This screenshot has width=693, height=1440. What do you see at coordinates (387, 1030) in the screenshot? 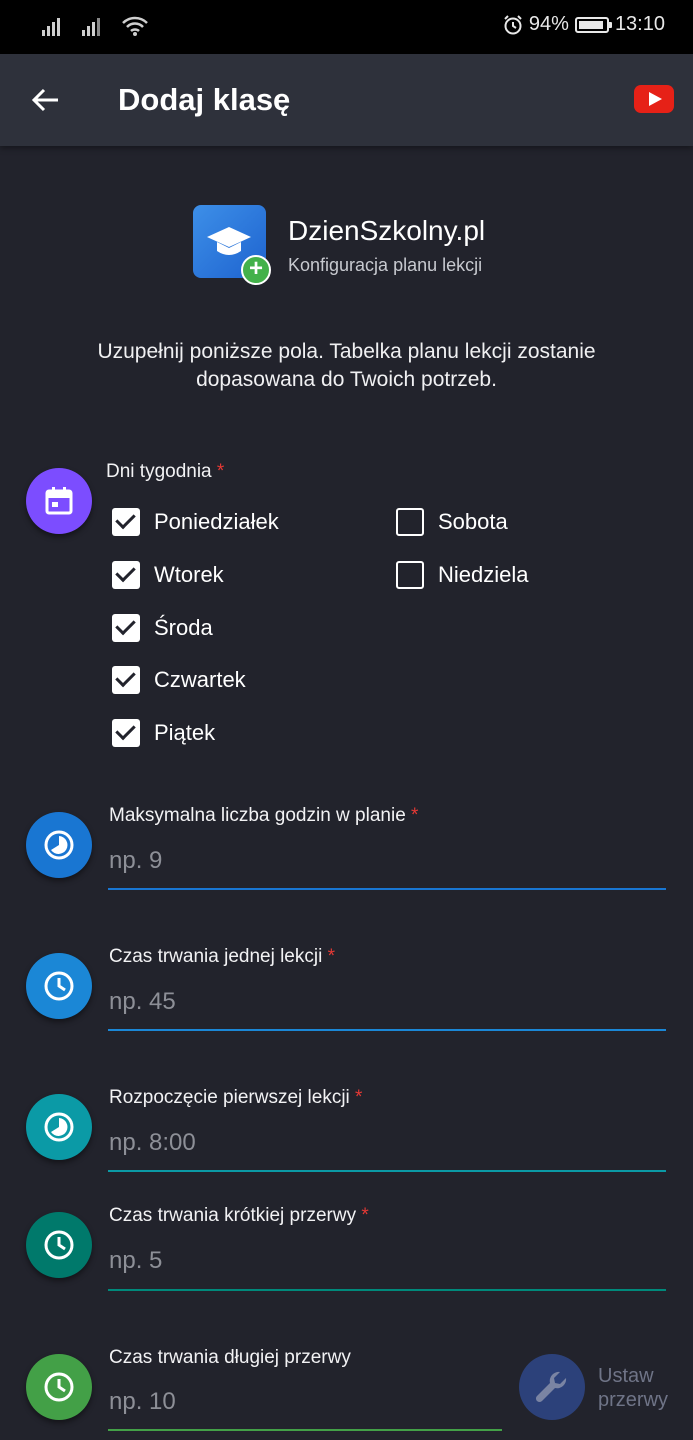
I see `lesson-length-underline` at bounding box center [387, 1030].